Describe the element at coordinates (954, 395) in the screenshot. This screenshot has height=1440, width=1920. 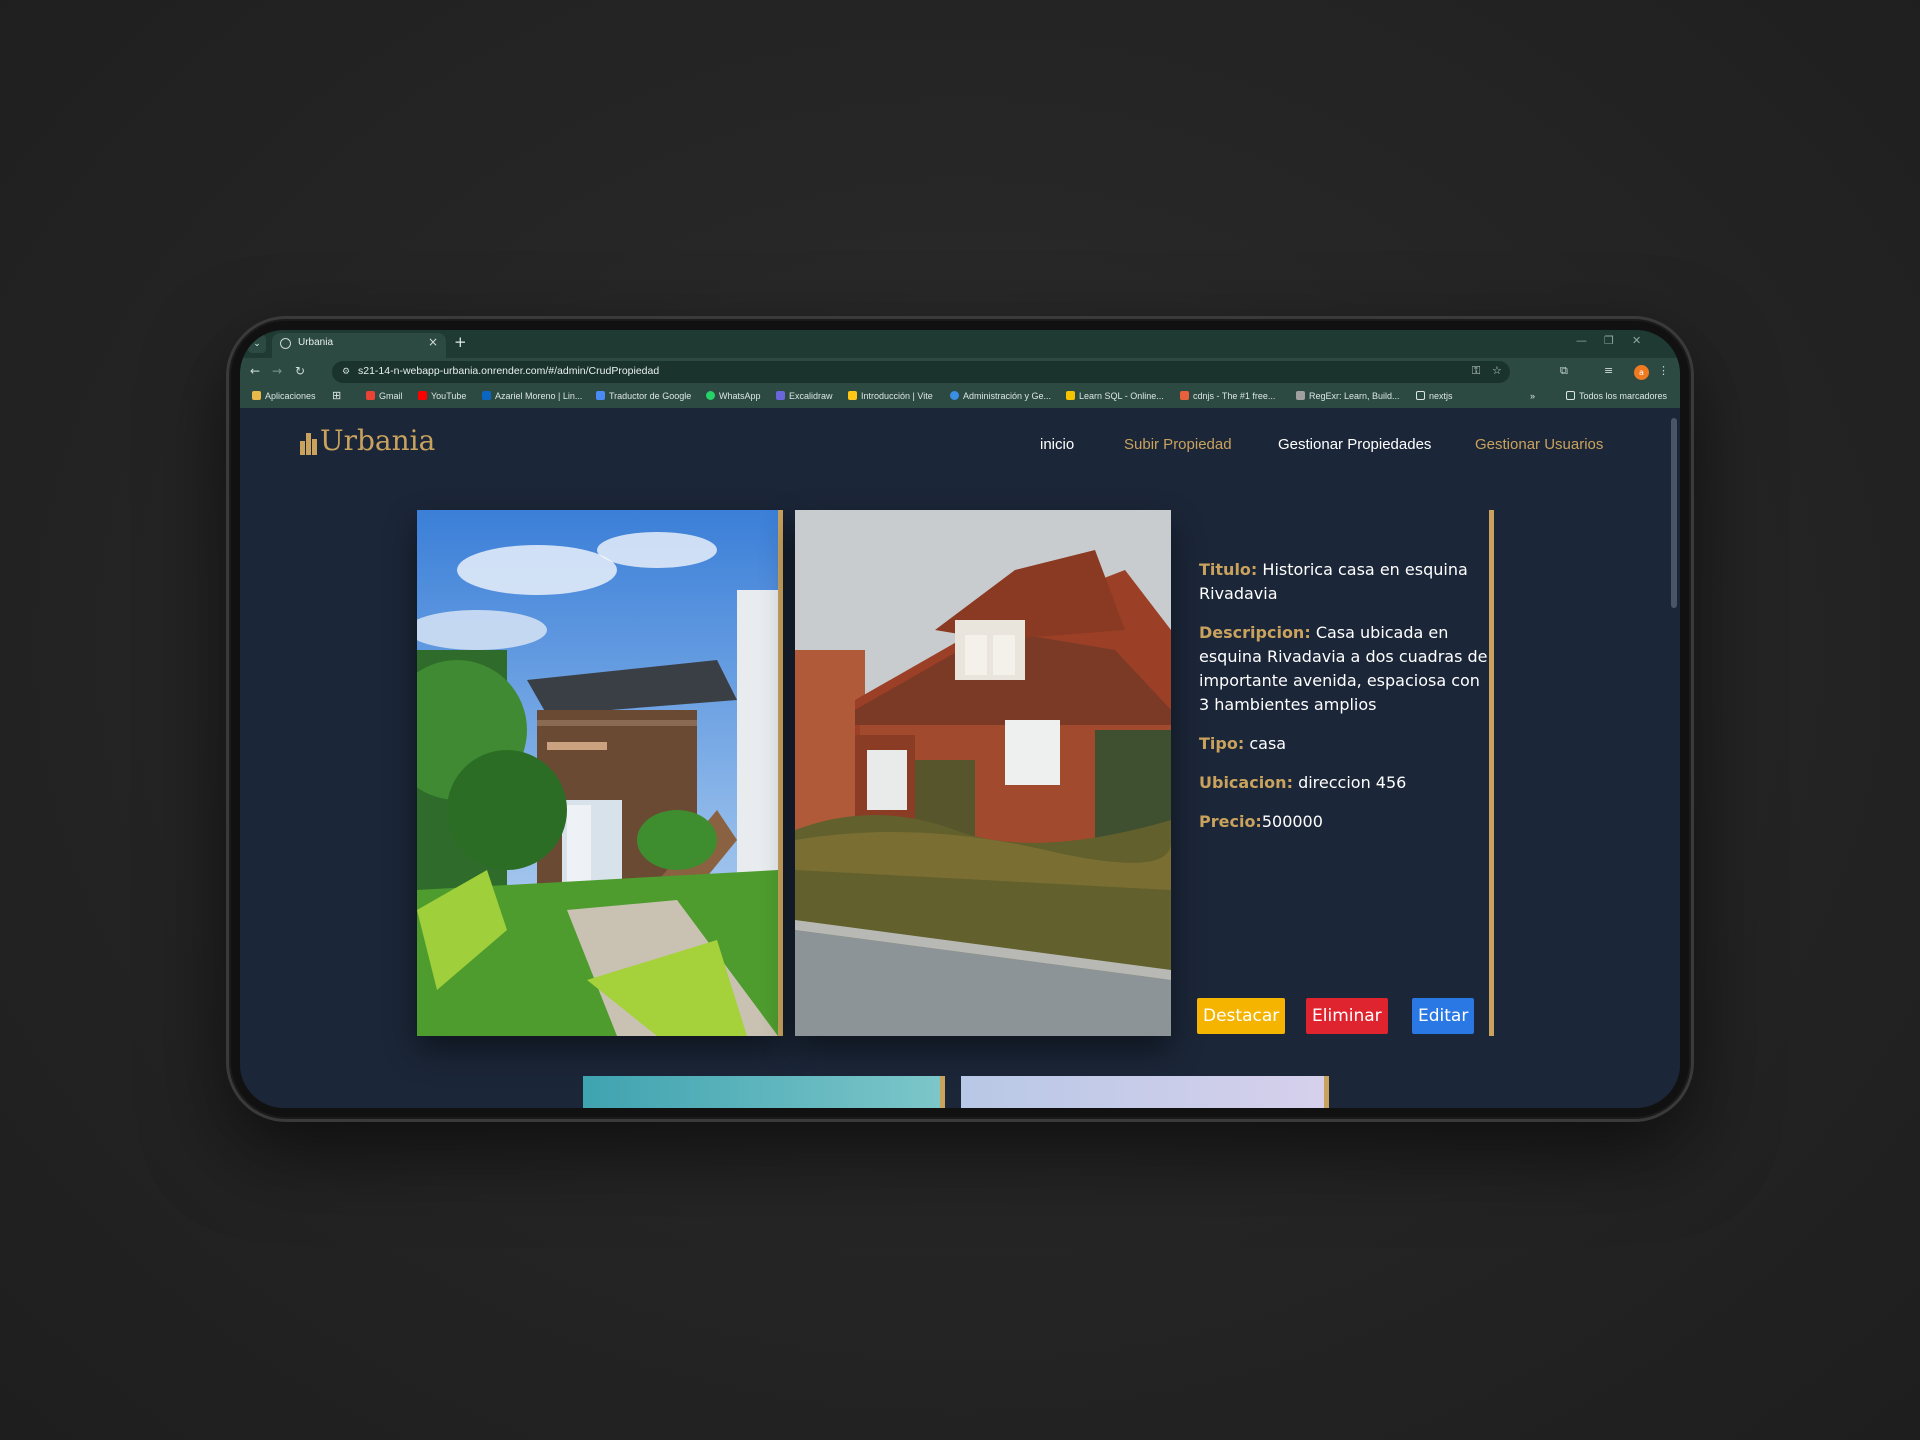
I see `edge-icon` at that location.